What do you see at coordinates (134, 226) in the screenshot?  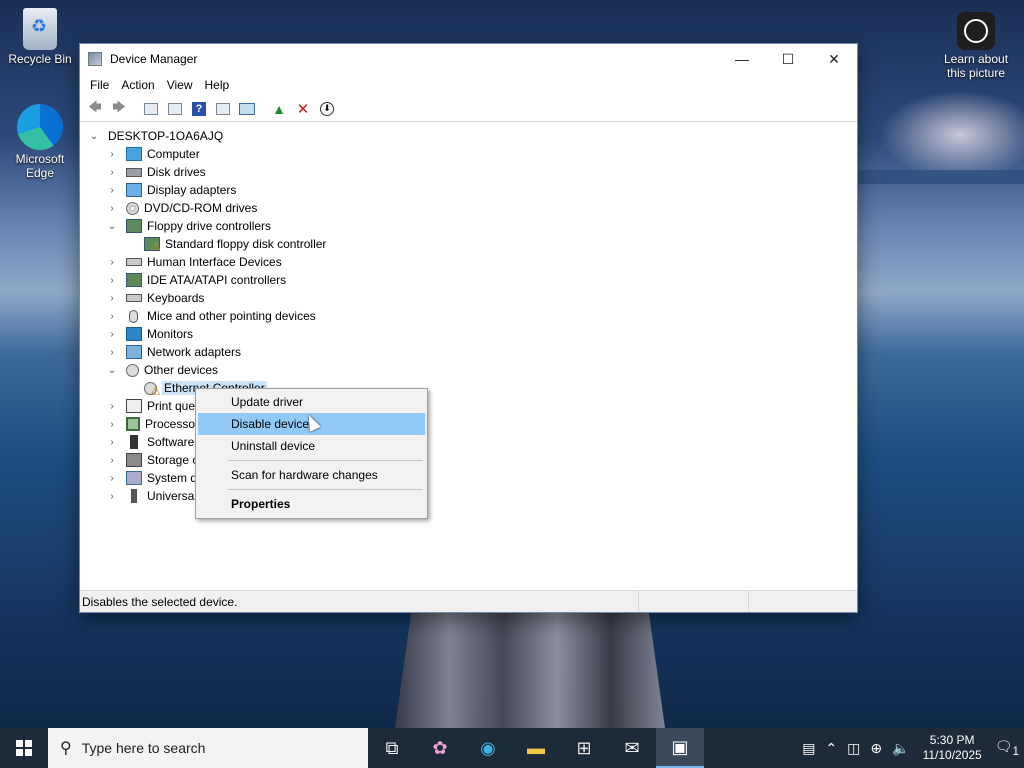 I see `controller-icon` at bounding box center [134, 226].